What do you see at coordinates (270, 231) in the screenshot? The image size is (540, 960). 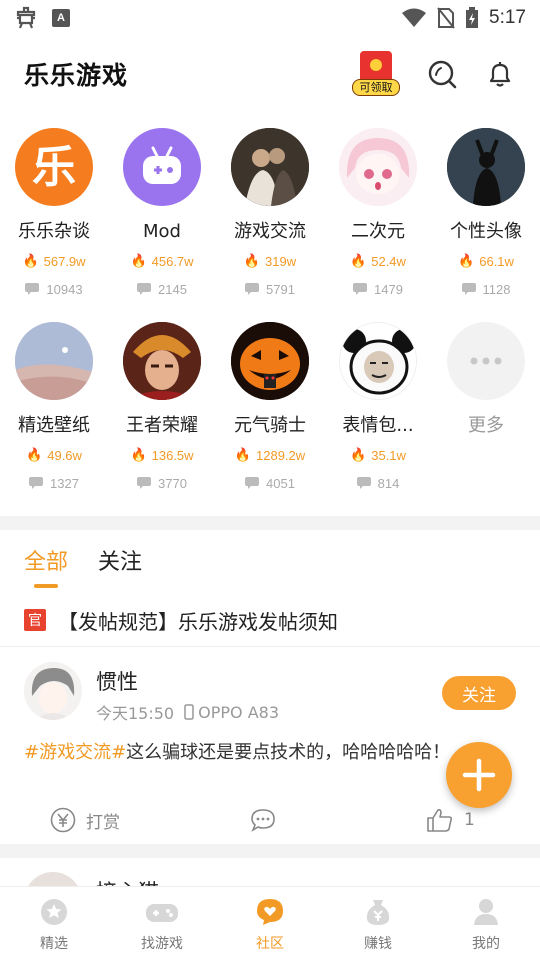 I see `circle-name: 游戏交流` at bounding box center [270, 231].